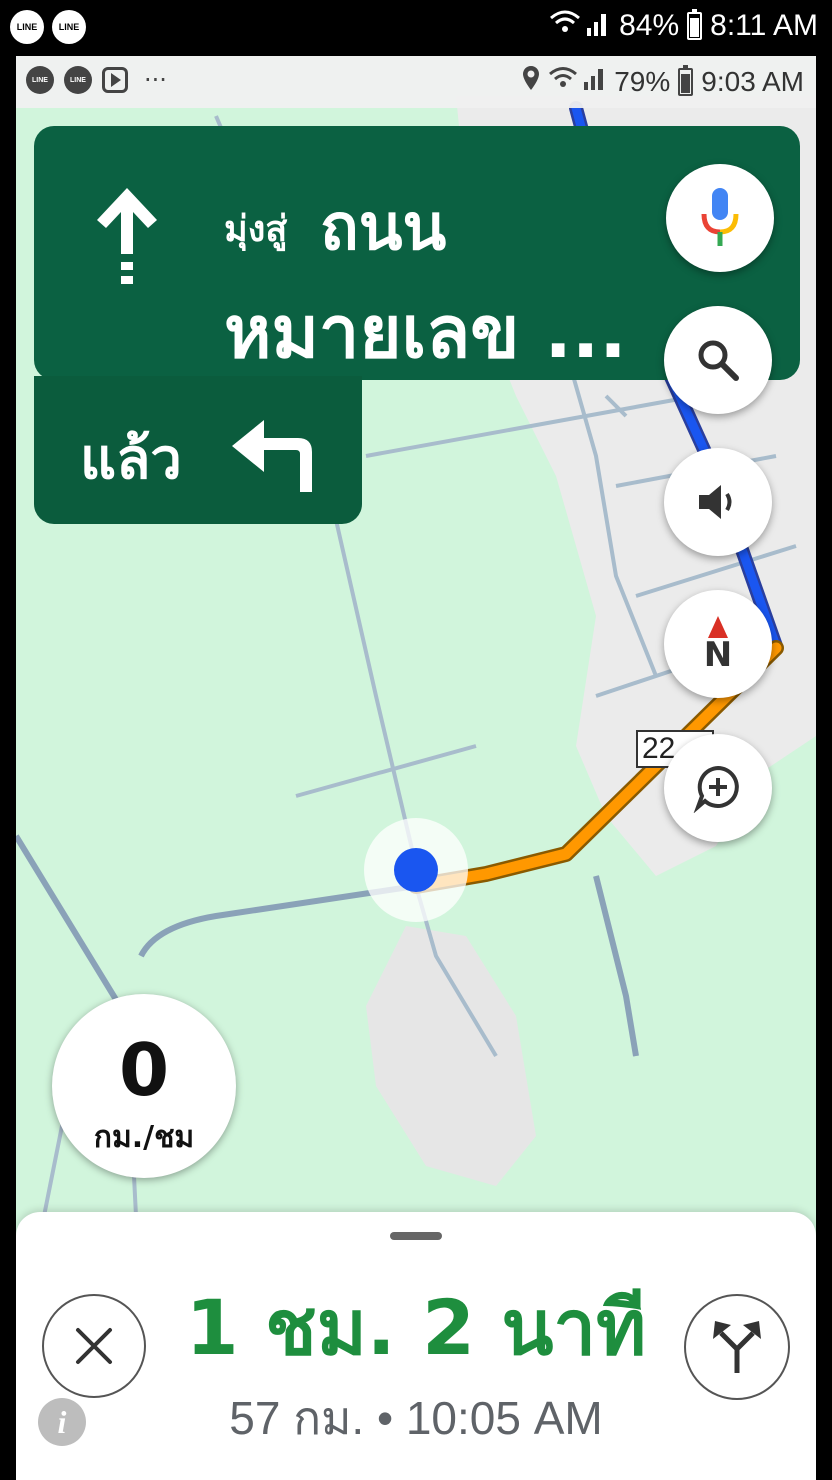  What do you see at coordinates (115, 80) in the screenshot?
I see `play-store-icon` at bounding box center [115, 80].